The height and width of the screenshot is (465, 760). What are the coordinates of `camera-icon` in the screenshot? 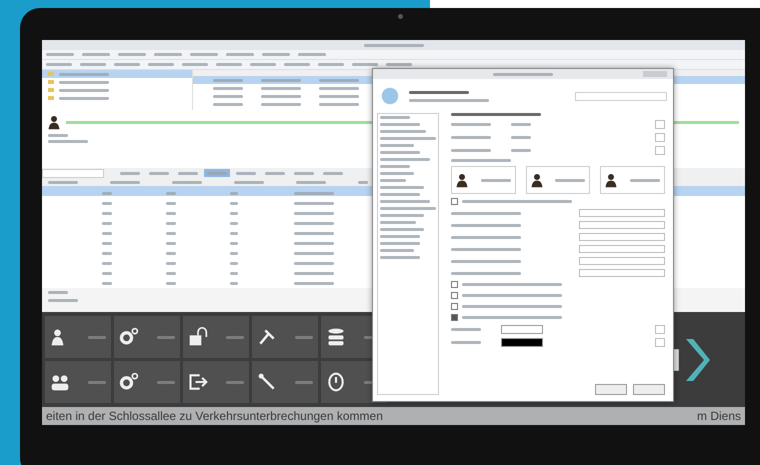 It's located at (400, 16).